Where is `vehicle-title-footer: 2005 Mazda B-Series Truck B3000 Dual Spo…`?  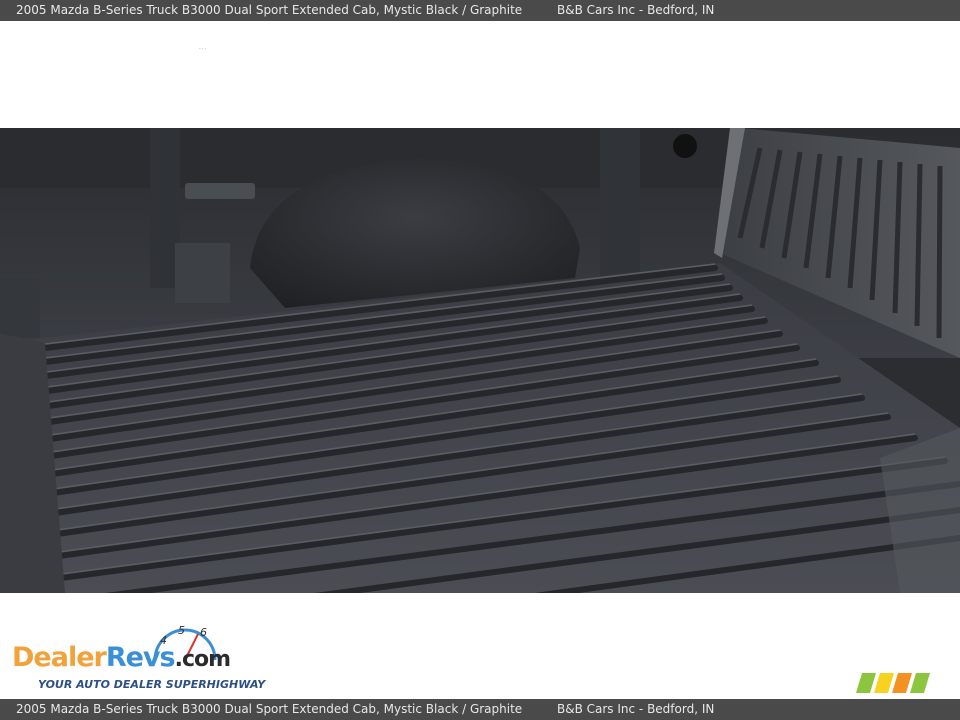
vehicle-title-footer: 2005 Mazda B-Series Truck B3000 Dual Spo… is located at coordinates (269, 709).